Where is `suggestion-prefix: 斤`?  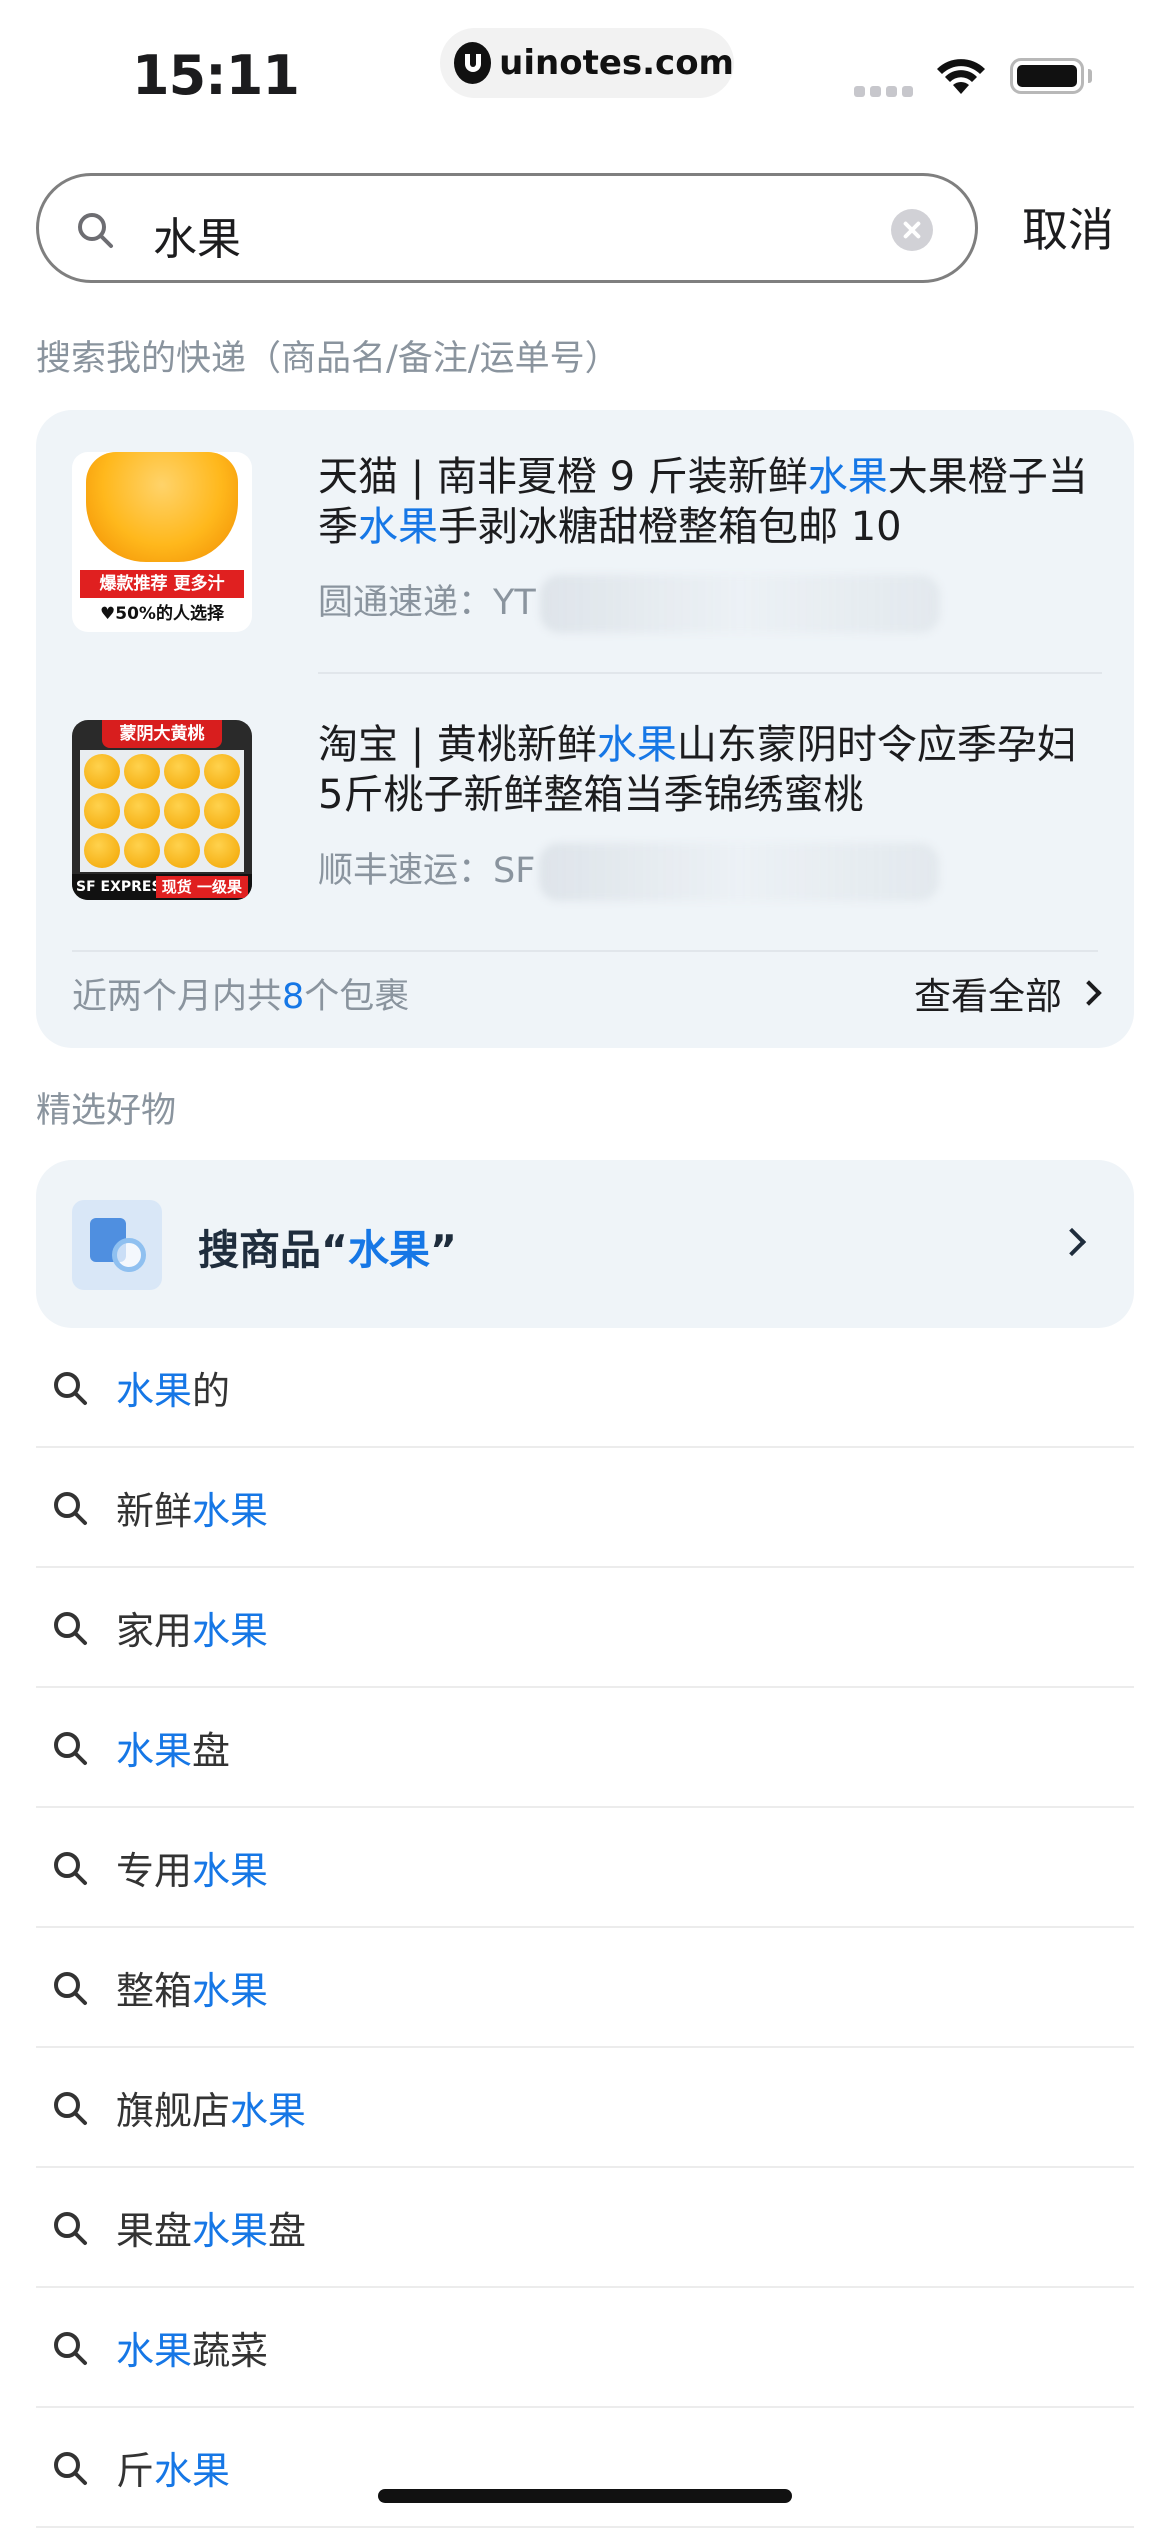 suggestion-prefix: 斤 is located at coordinates (135, 2471).